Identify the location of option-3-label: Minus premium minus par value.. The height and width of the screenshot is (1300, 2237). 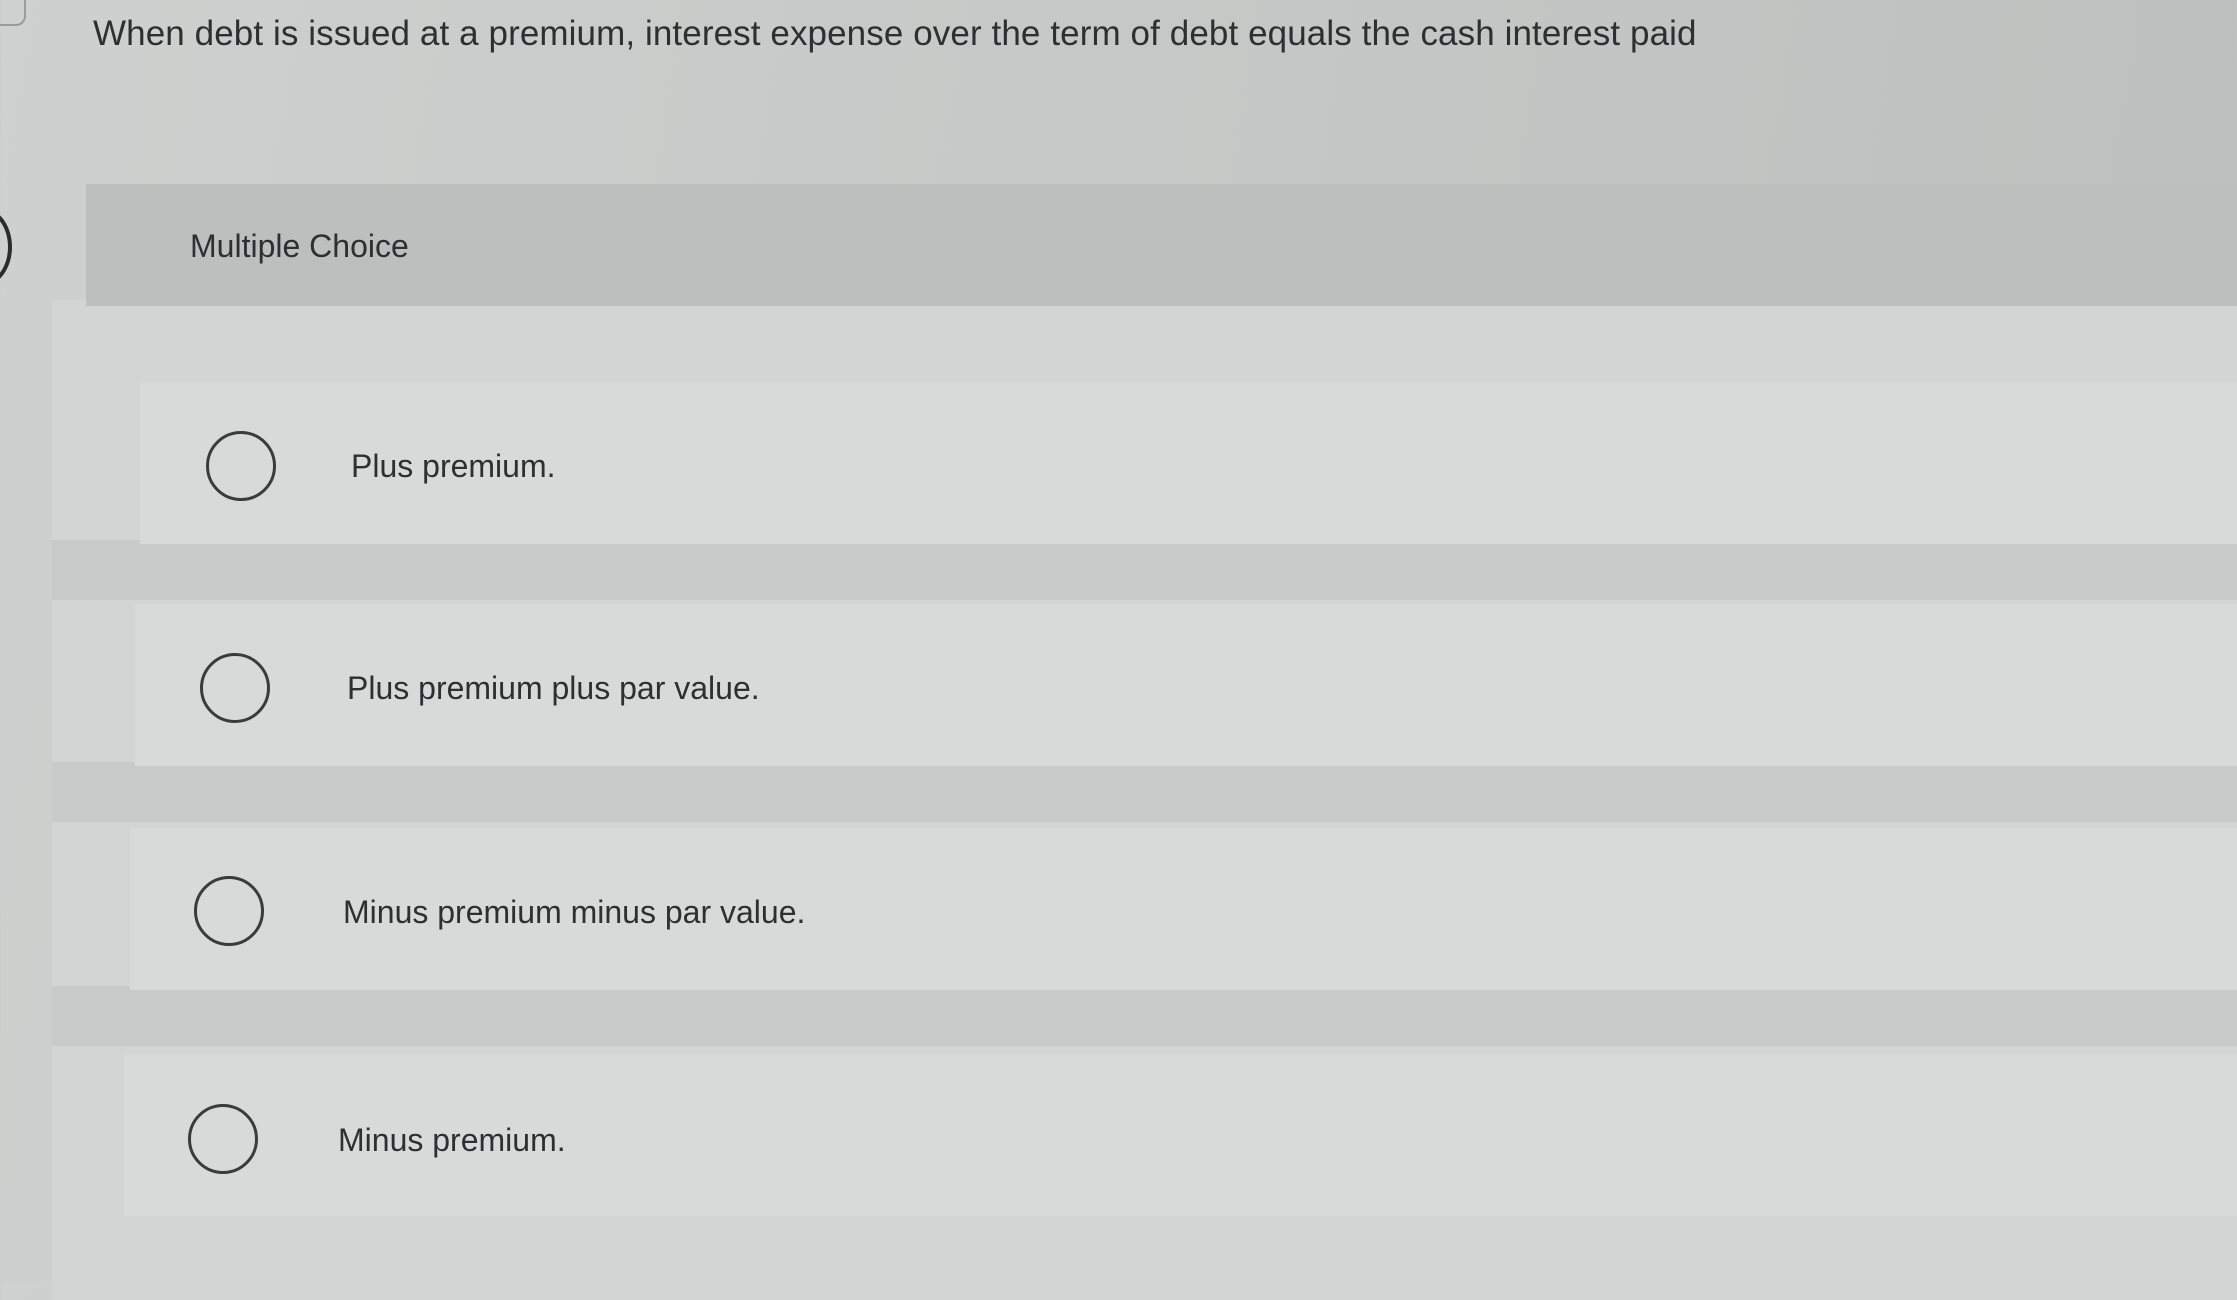
(574, 912).